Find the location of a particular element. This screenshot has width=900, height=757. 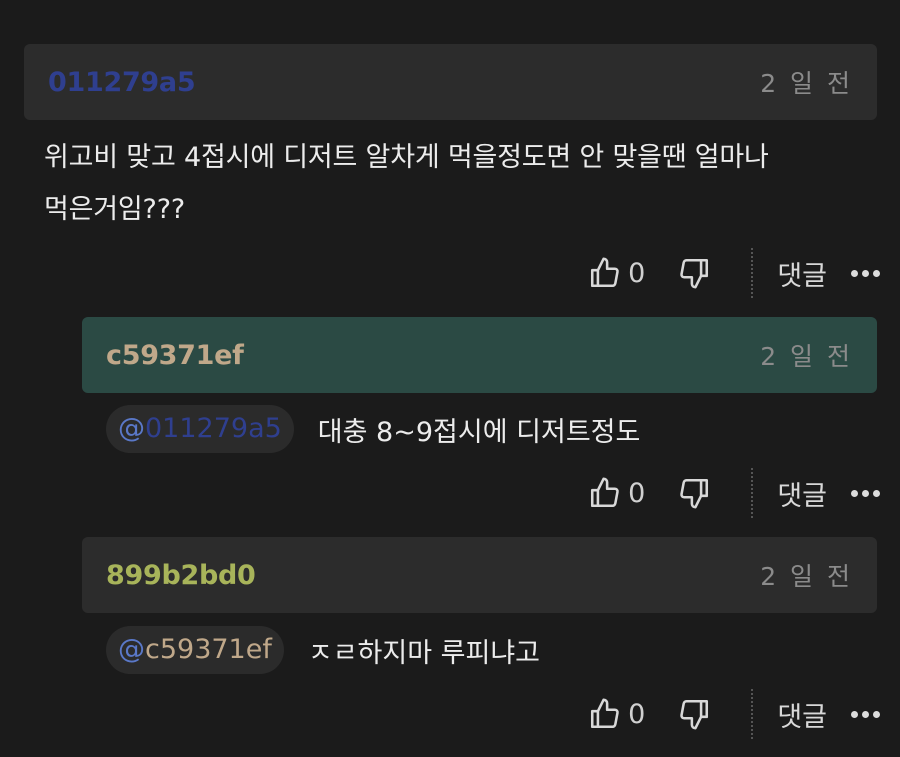

mention-tag: @c59371ef is located at coordinates (195, 650).